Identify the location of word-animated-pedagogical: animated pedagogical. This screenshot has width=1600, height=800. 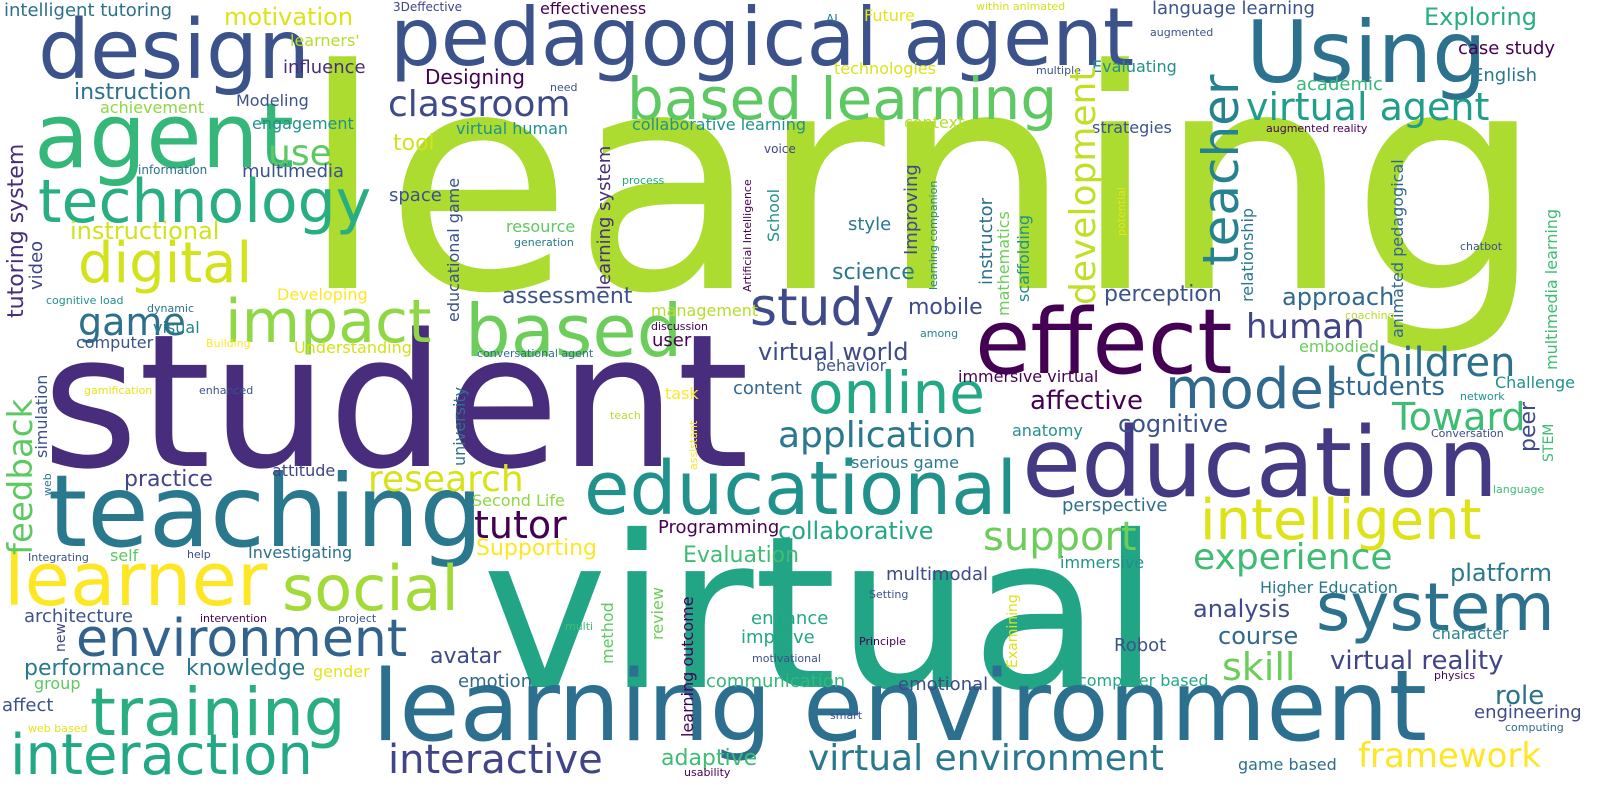
(1397, 248).